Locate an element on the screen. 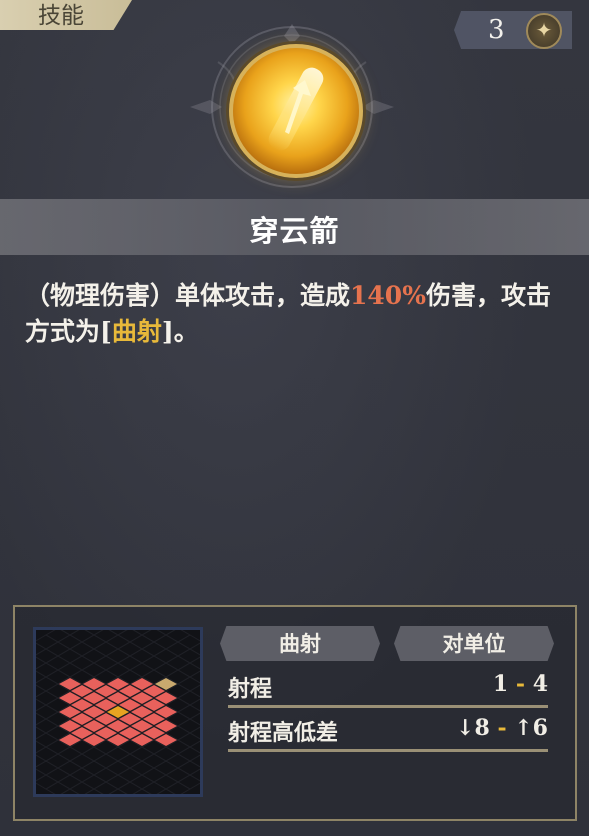 Image resolution: width=589 pixels, height=836 pixels. damage-percent: 140% is located at coordinates (388, 295).